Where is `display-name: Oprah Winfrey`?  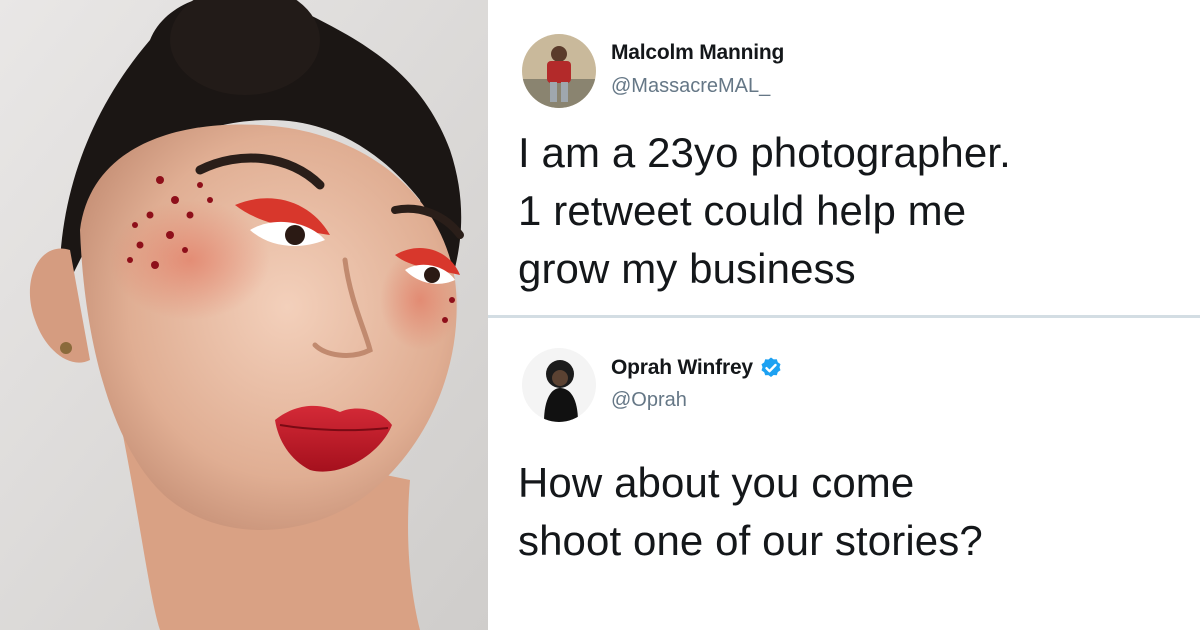 display-name: Oprah Winfrey is located at coordinates (682, 368).